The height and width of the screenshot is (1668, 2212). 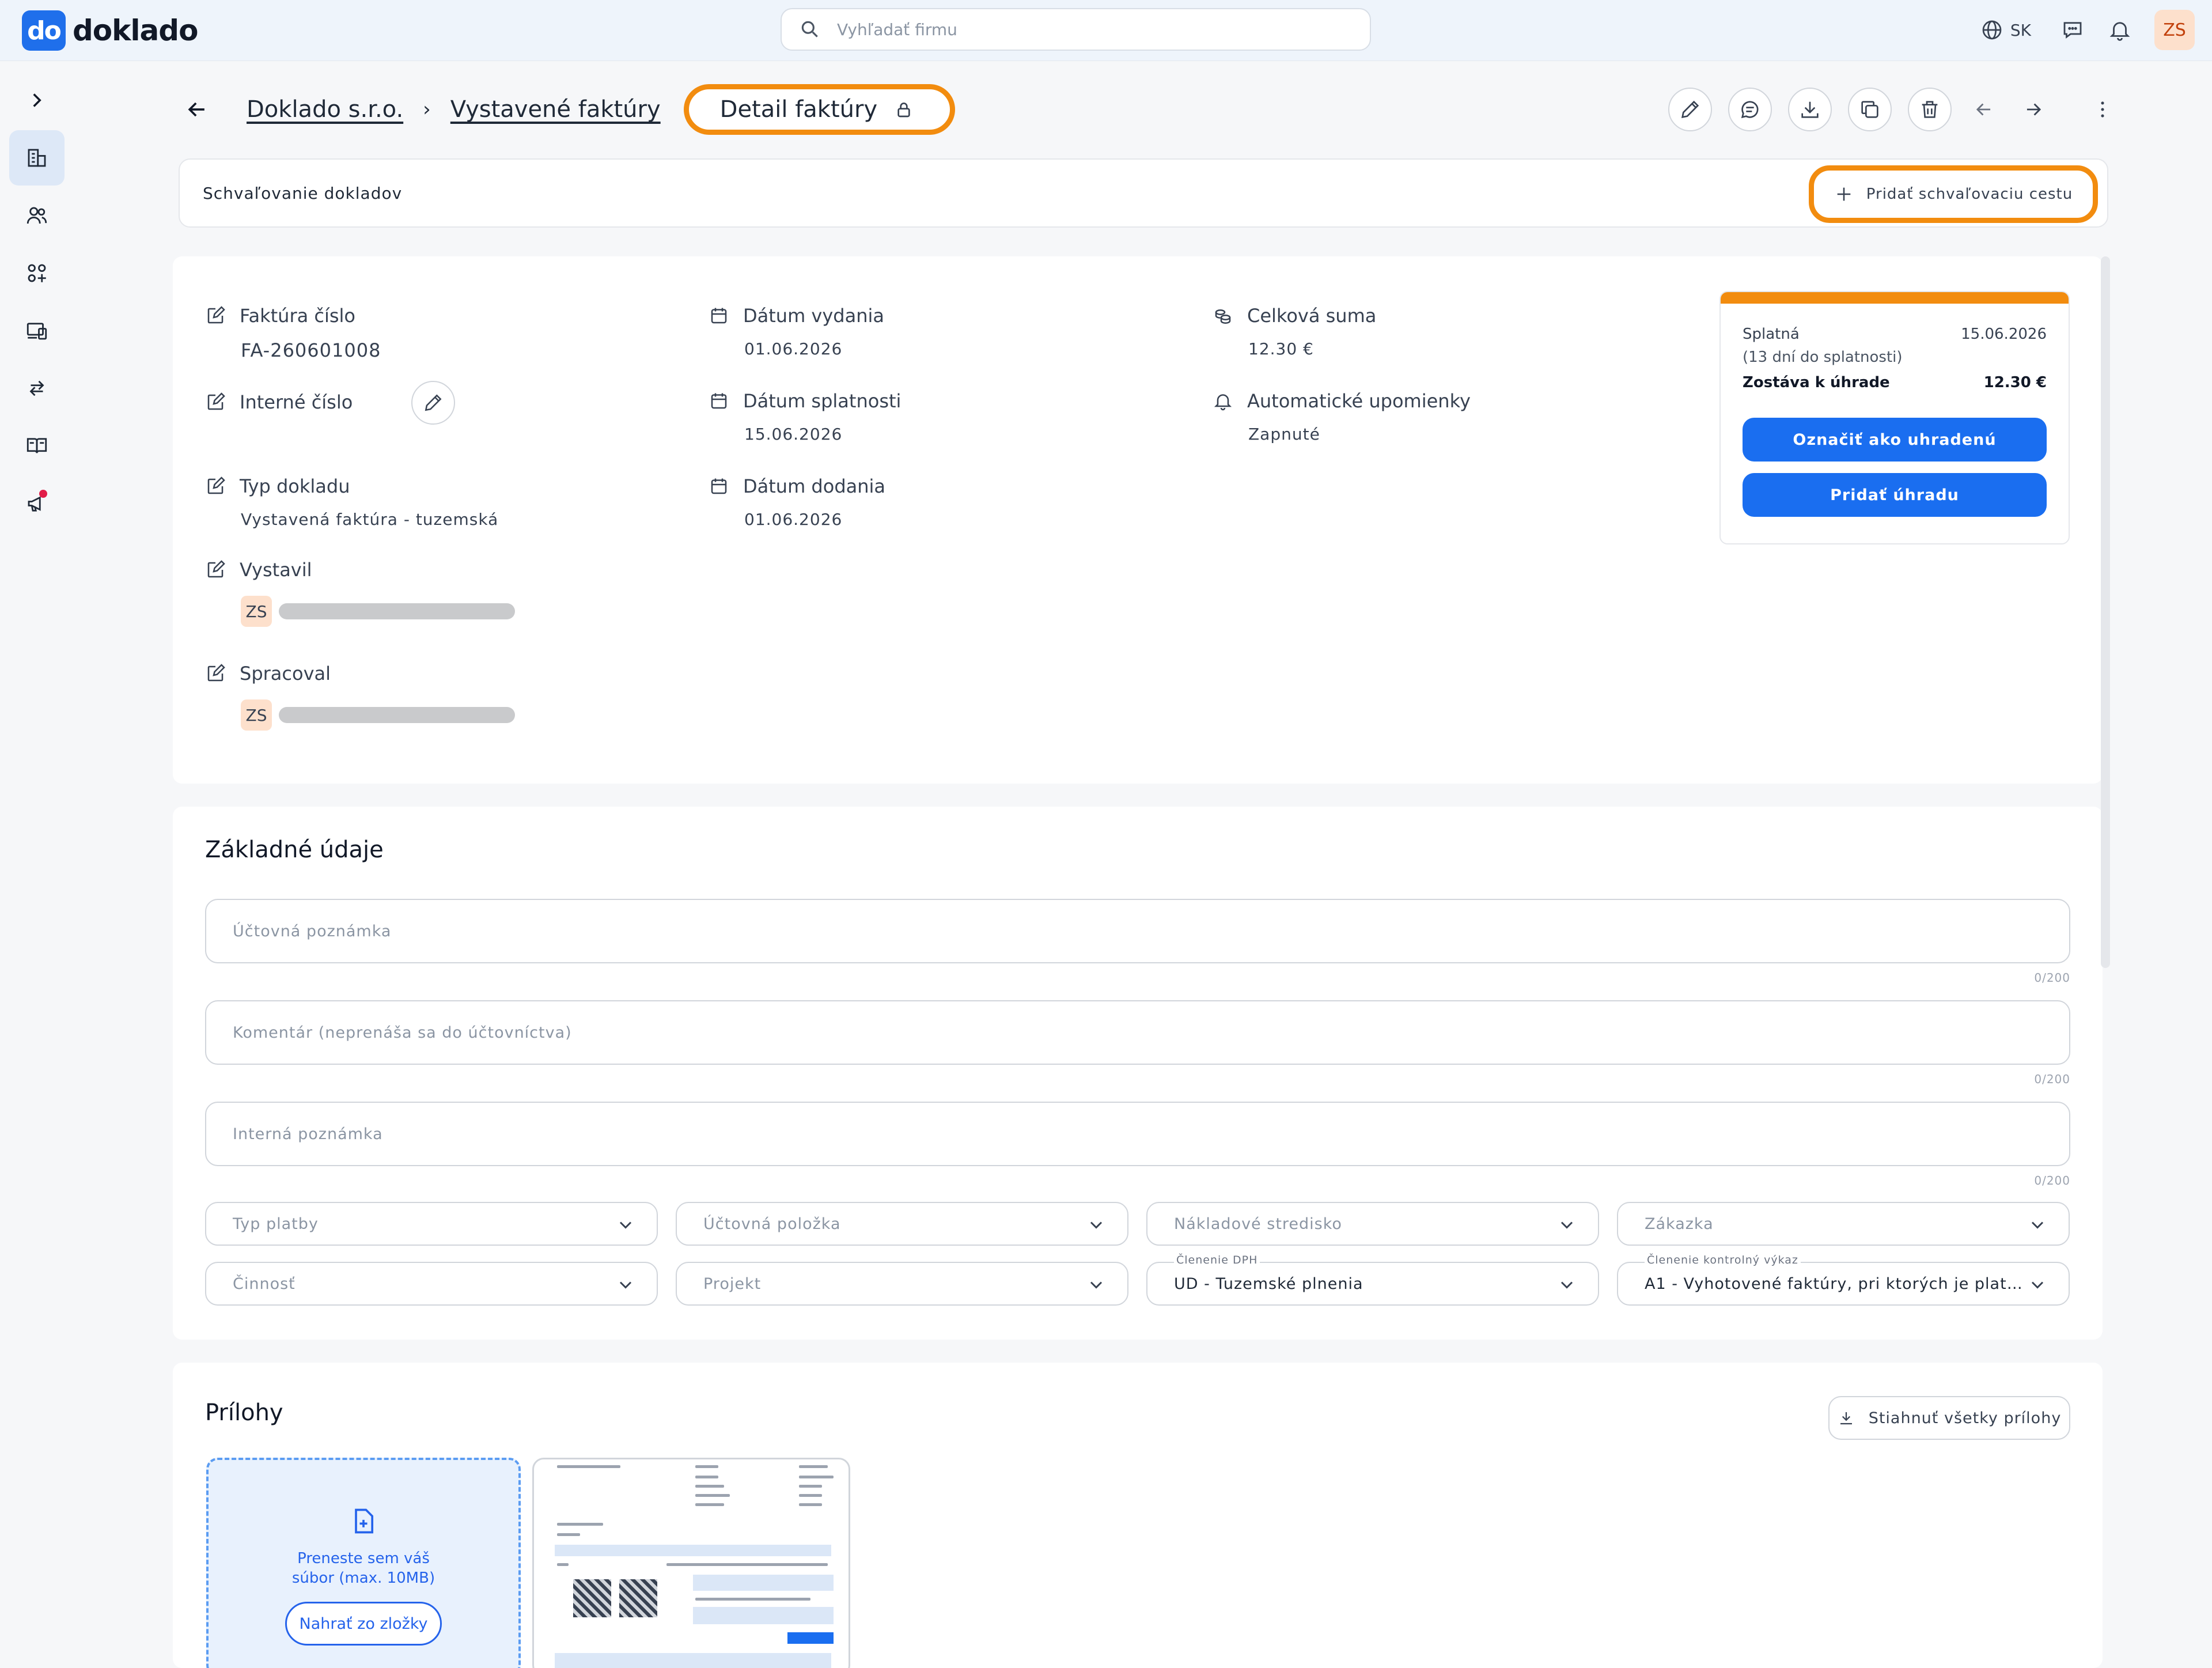 I want to click on vat-classification-select: Členenie DPH UD - Tuzemské plnenia, so click(x=1372, y=1280).